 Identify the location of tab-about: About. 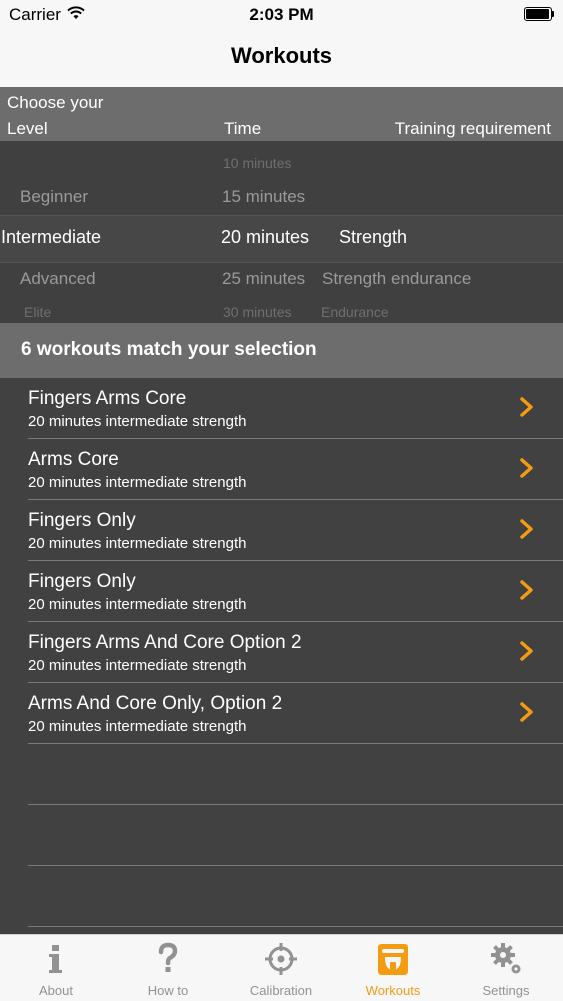
(56, 968).